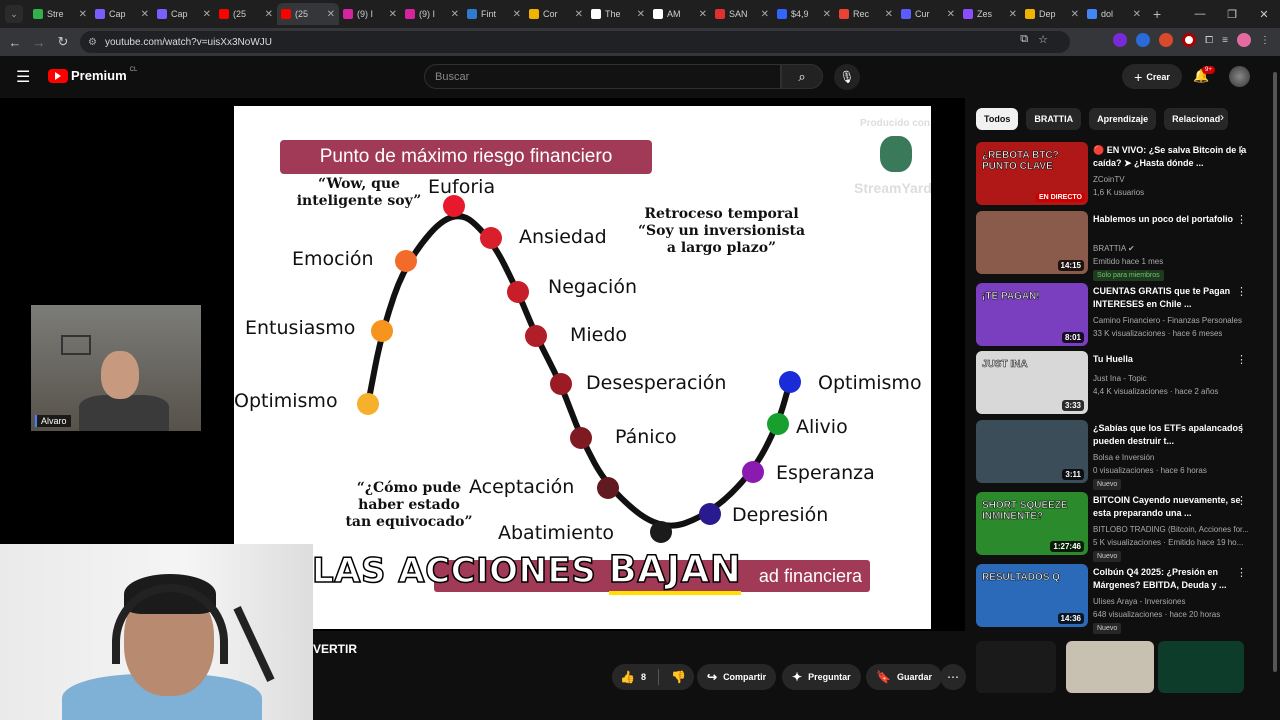 Image resolution: width=1280 pixels, height=720 pixels. What do you see at coordinates (1196, 119) in the screenshot?
I see `filter-chip: Relacionad` at bounding box center [1196, 119].